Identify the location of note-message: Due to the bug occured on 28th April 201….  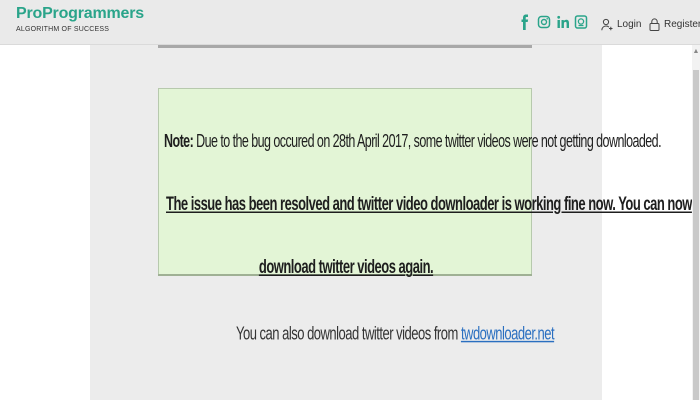
(429, 141).